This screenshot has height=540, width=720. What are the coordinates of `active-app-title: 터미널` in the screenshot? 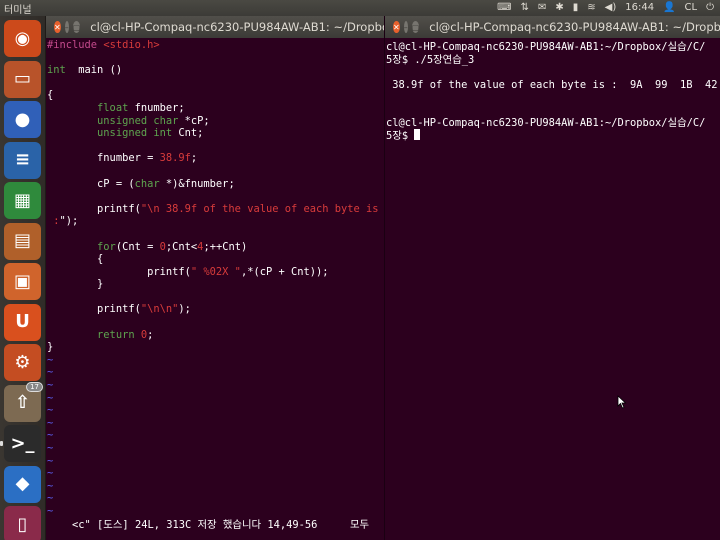 It's located at (18, 10).